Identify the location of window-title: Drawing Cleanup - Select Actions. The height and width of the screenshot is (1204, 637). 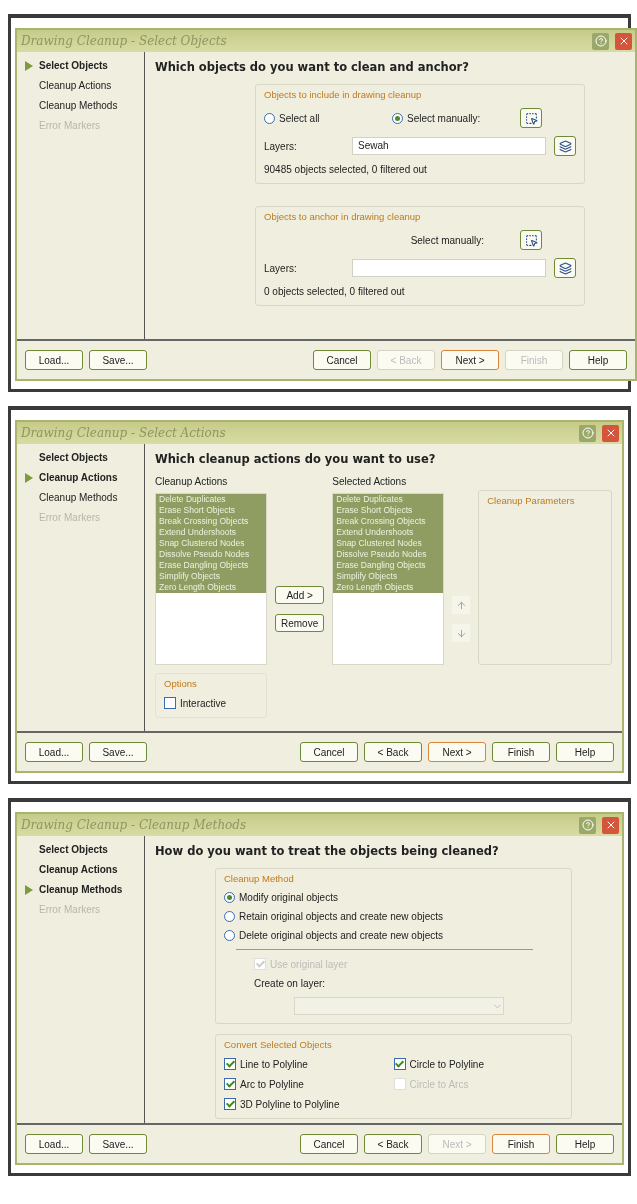
(124, 433).